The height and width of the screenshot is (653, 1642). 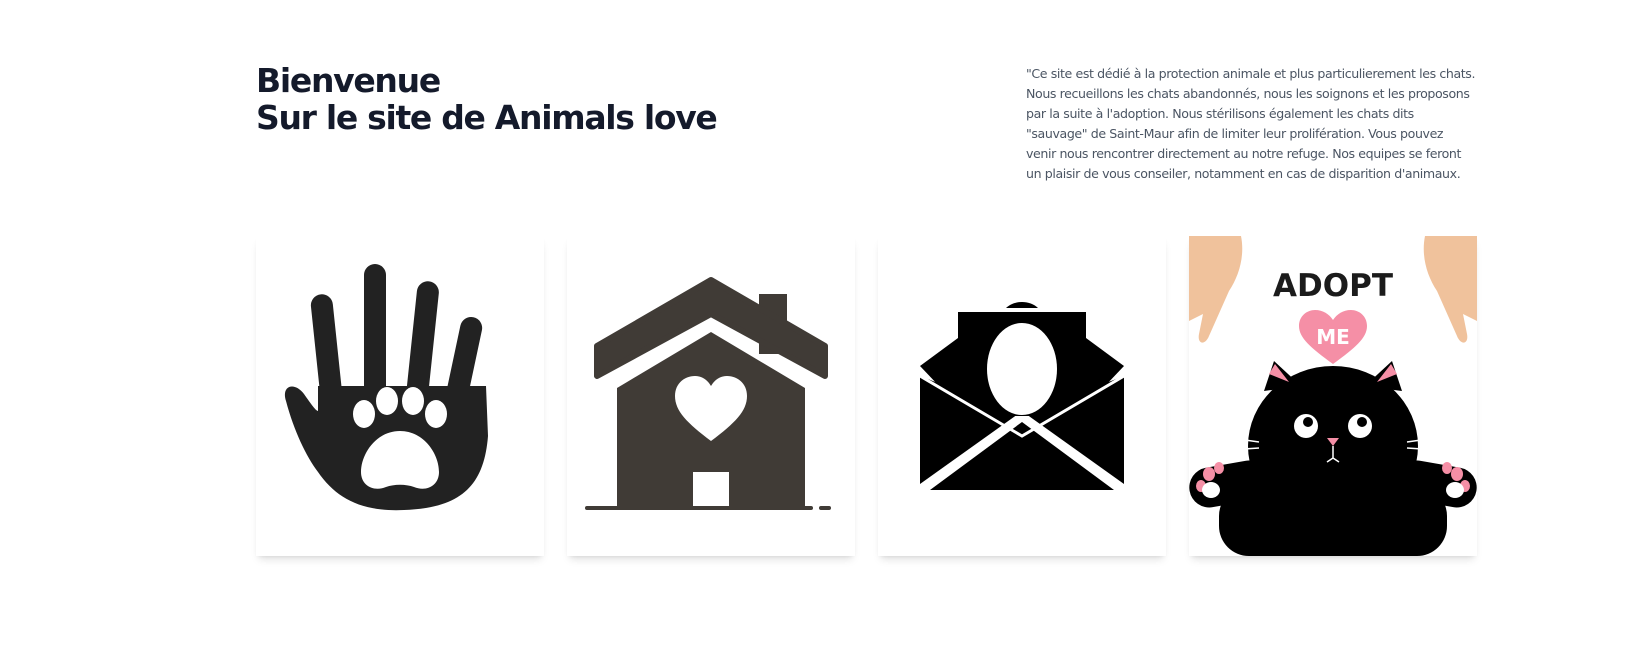 I want to click on card-hand-paw, so click(x=400, y=396).